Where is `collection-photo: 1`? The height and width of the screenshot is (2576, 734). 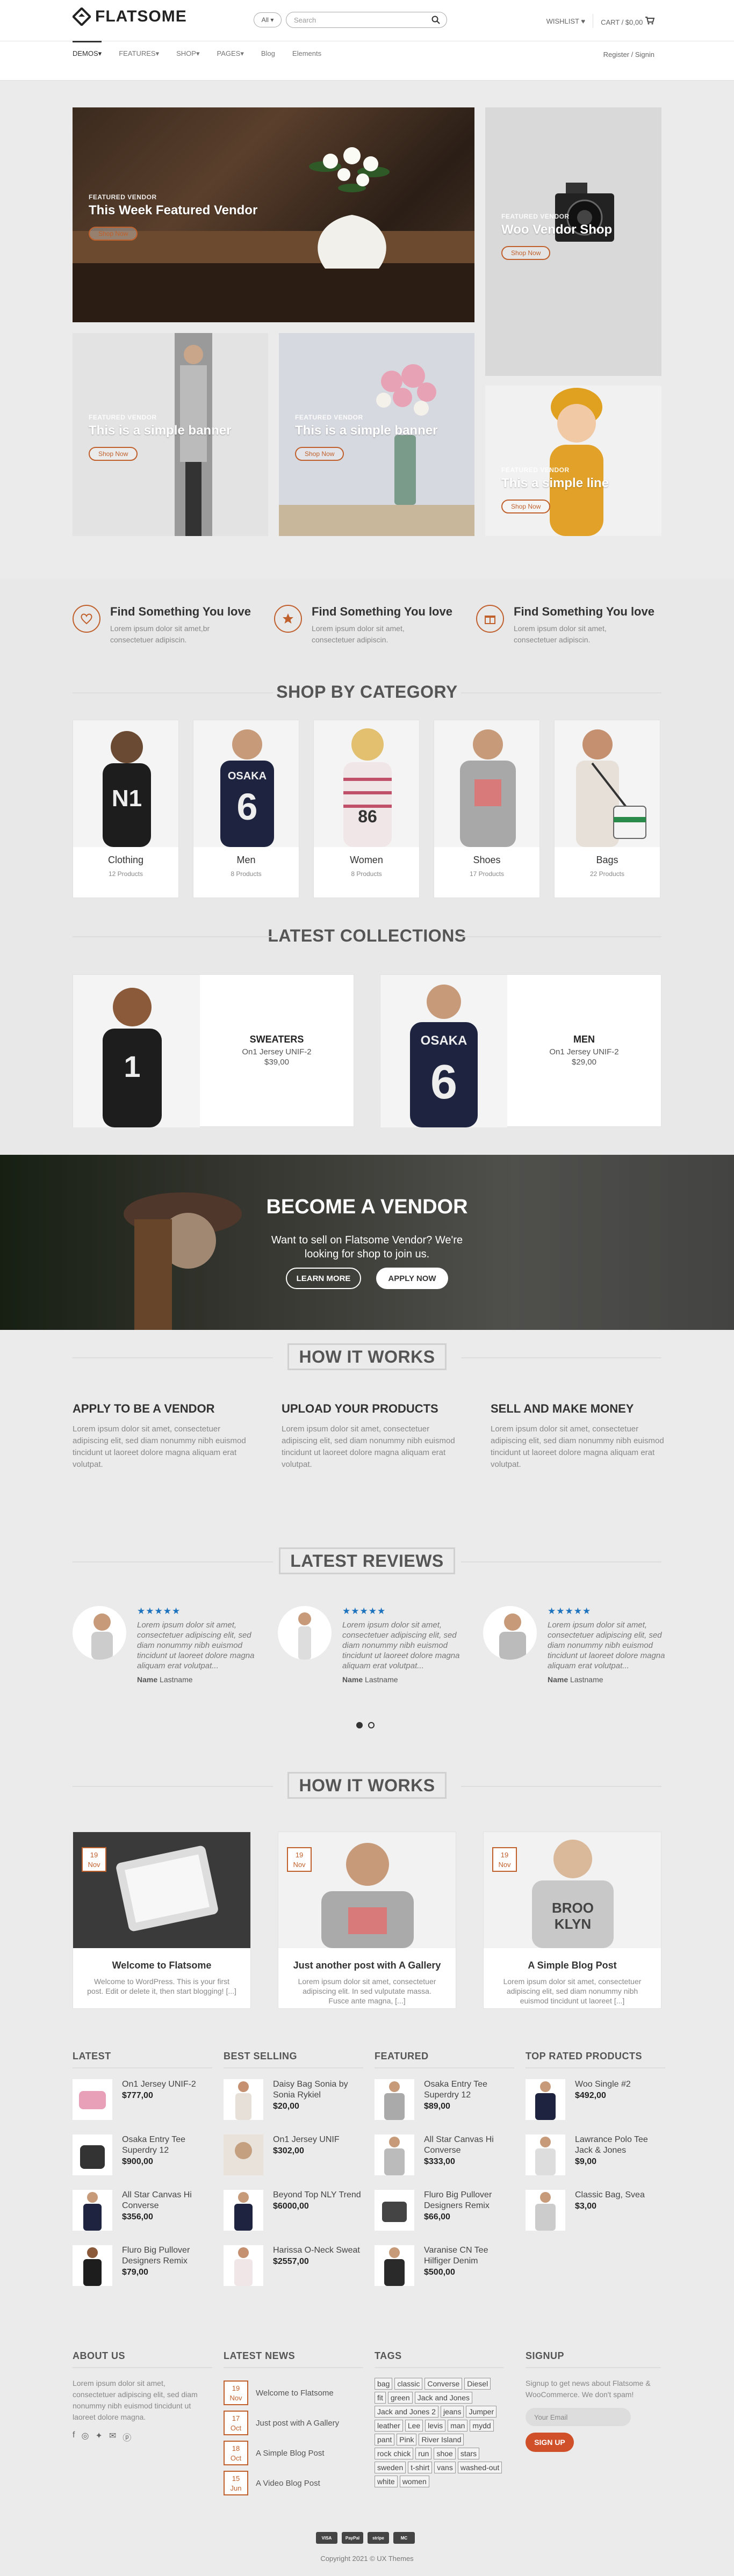 collection-photo: 1 is located at coordinates (136, 1051).